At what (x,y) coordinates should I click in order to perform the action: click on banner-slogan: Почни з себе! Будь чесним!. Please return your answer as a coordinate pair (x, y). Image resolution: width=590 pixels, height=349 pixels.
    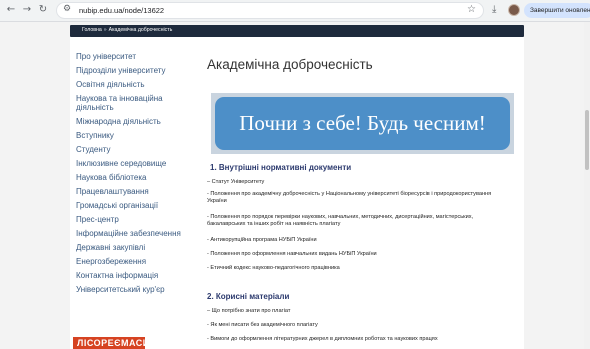
    Looking at the image, I should click on (362, 123).